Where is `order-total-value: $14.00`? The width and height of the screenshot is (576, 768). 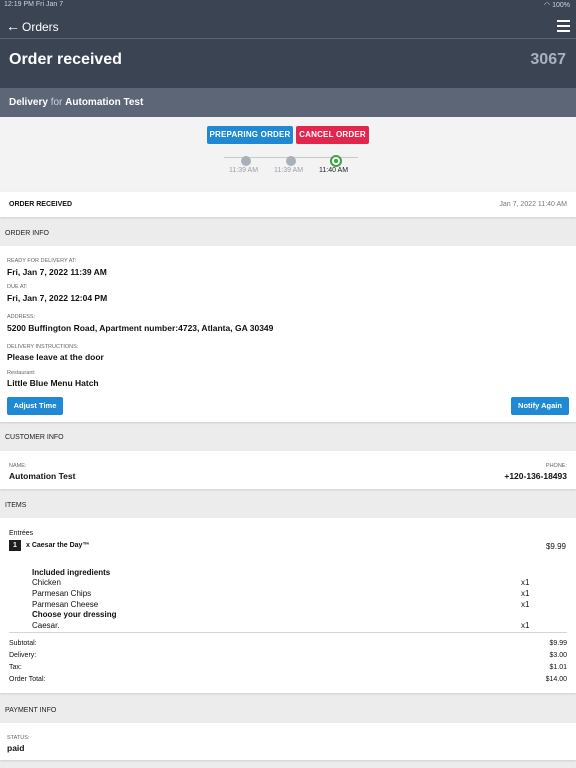 order-total-value: $14.00 is located at coordinates (556, 679).